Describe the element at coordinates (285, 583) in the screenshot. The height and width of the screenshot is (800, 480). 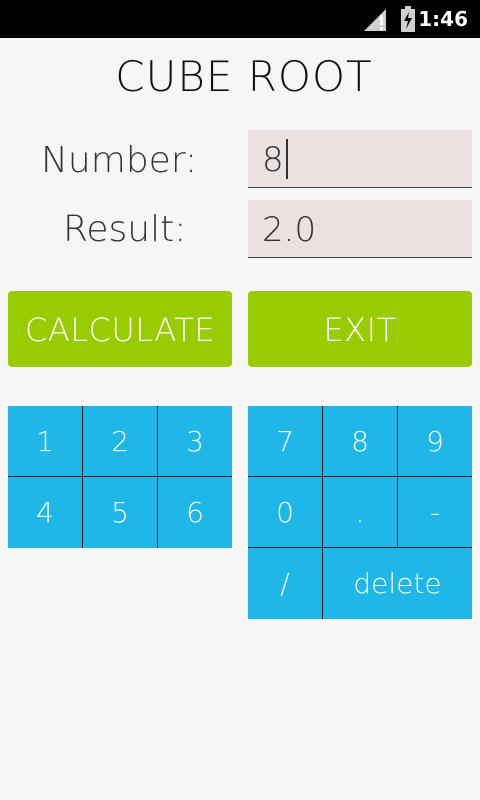
I see `key-divide: /` at that location.